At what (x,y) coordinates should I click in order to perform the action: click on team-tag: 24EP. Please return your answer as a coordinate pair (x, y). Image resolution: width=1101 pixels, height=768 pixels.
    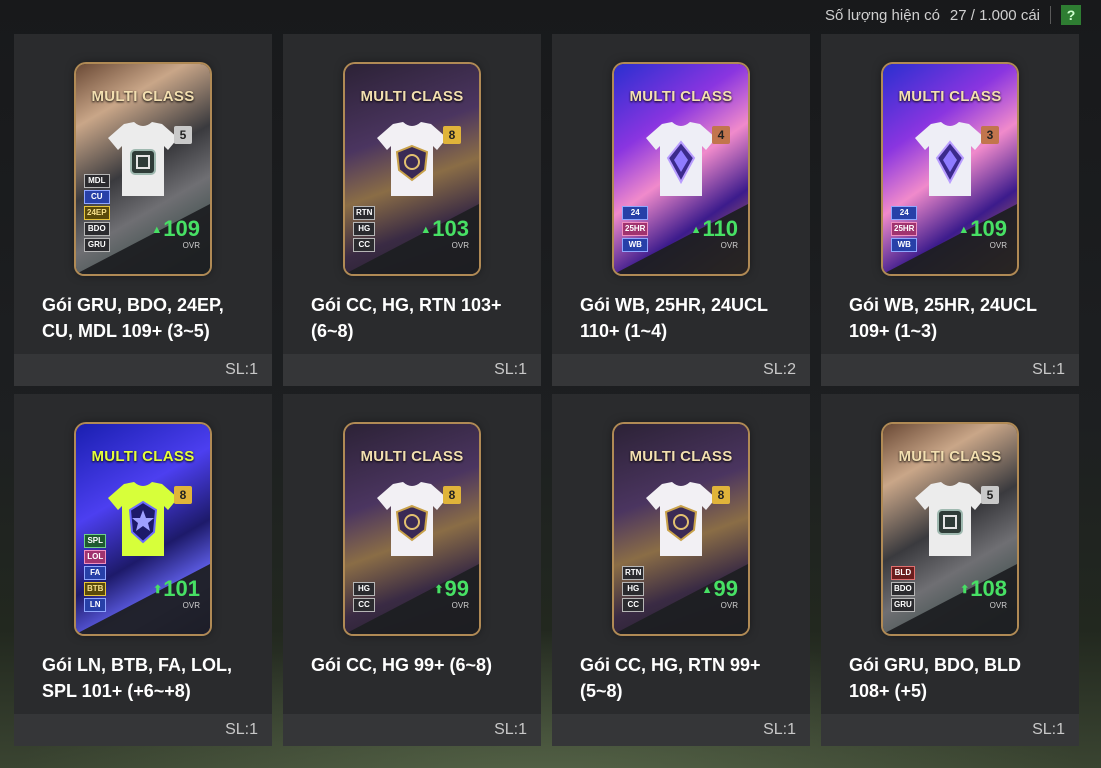
    Looking at the image, I should click on (97, 213).